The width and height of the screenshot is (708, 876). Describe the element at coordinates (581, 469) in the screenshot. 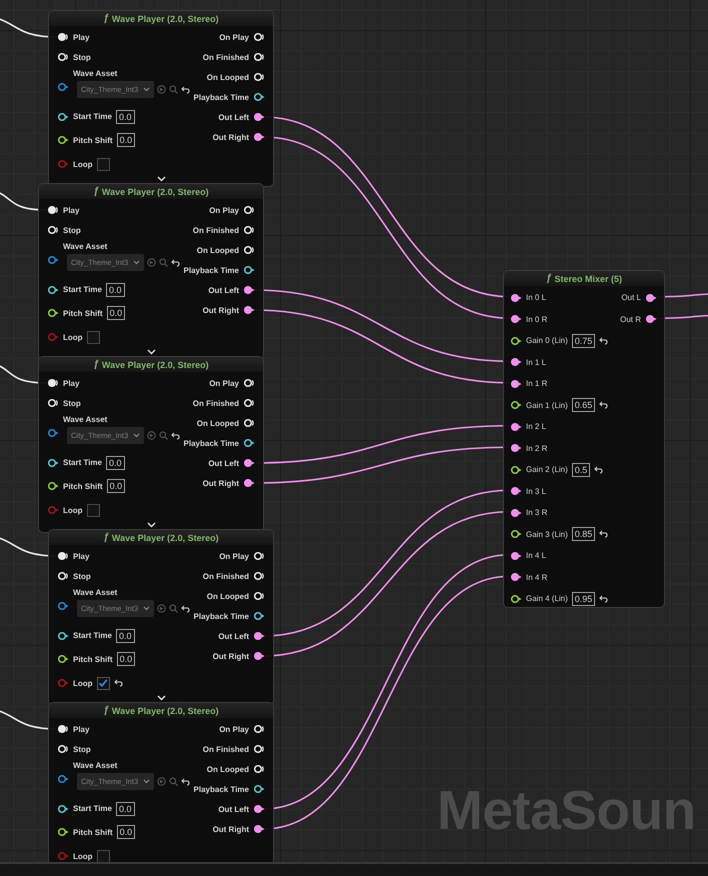

I see `value-field: 0.5` at that location.